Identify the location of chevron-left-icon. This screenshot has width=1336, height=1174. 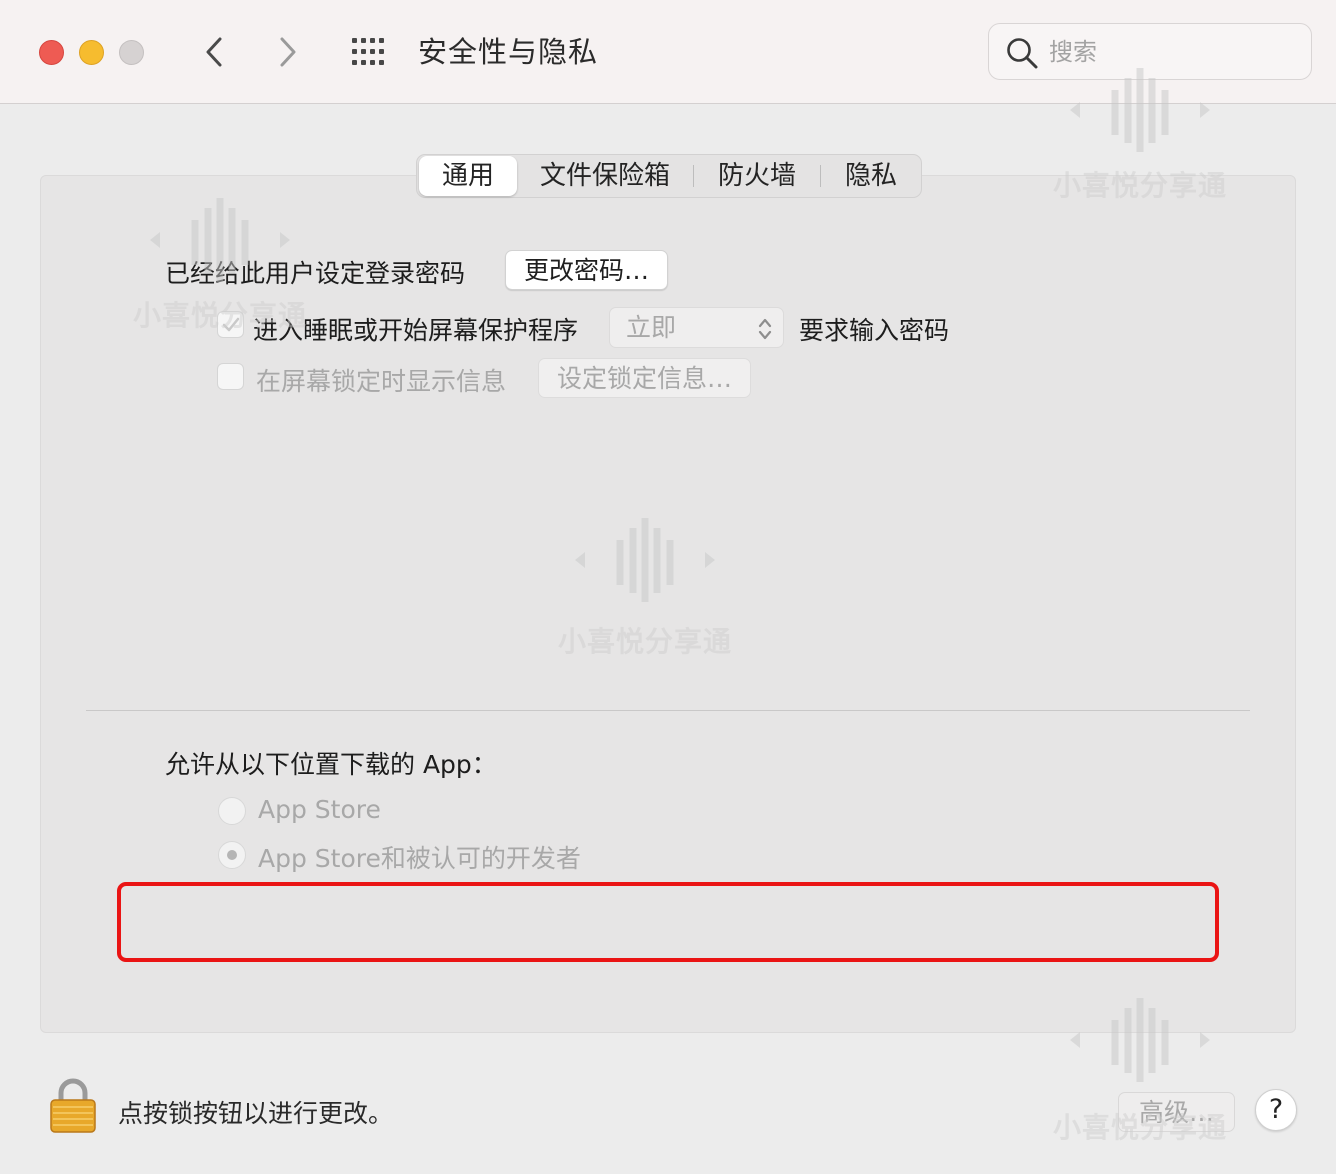
(214, 52).